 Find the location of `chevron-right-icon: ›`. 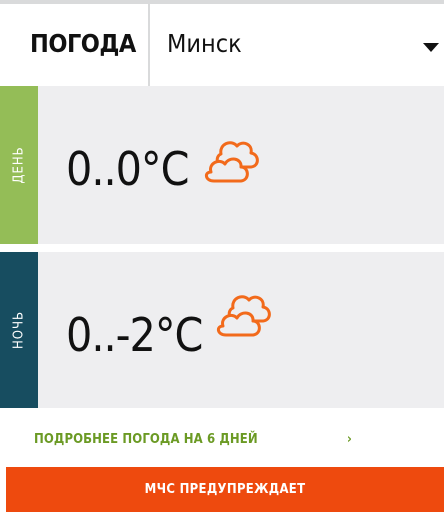

chevron-right-icon: › is located at coordinates (349, 439).